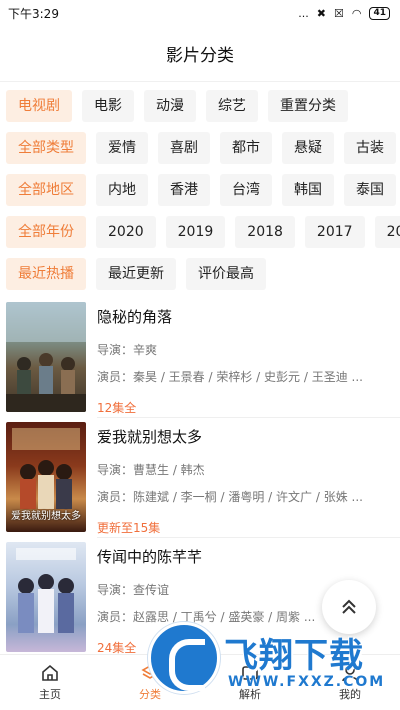 The width and height of the screenshot is (400, 710). What do you see at coordinates (39, 106) in the screenshot?
I see `chip-channel-tv: 电视剧` at bounding box center [39, 106].